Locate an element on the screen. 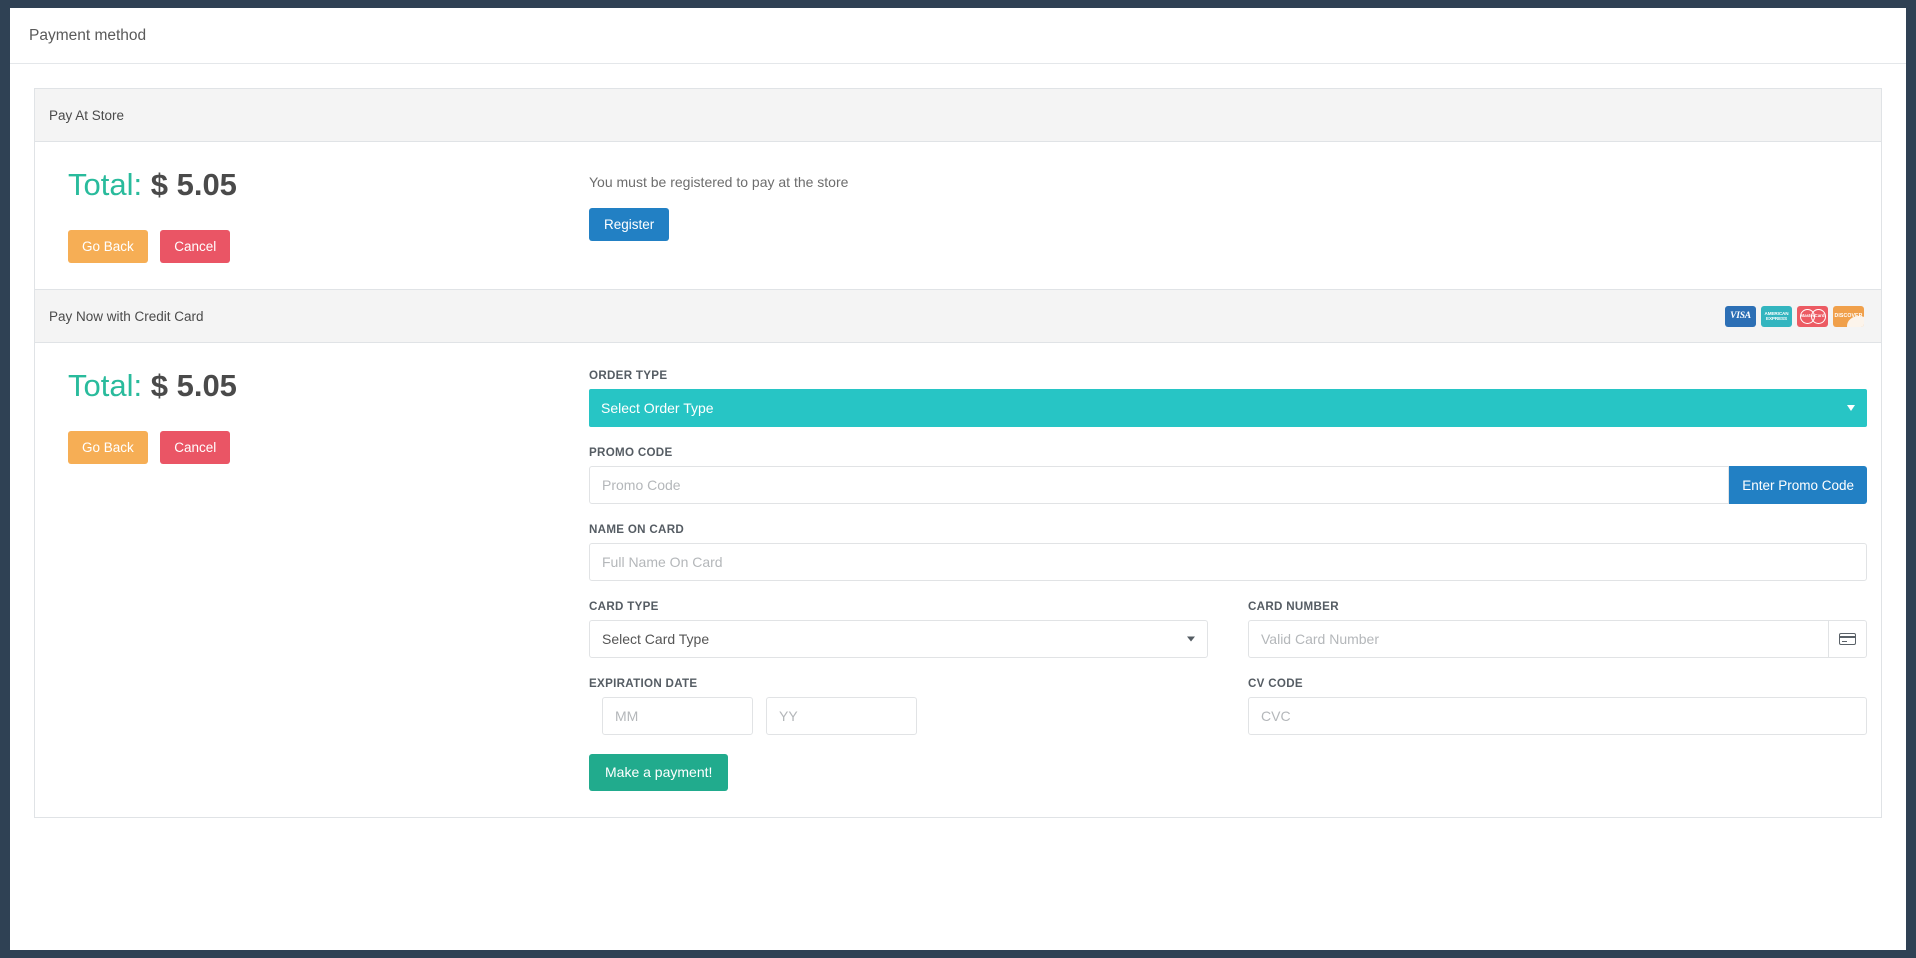 The height and width of the screenshot is (958, 1916). card-type-group: CARD TYPE Select Card Type is located at coordinates (908, 629).